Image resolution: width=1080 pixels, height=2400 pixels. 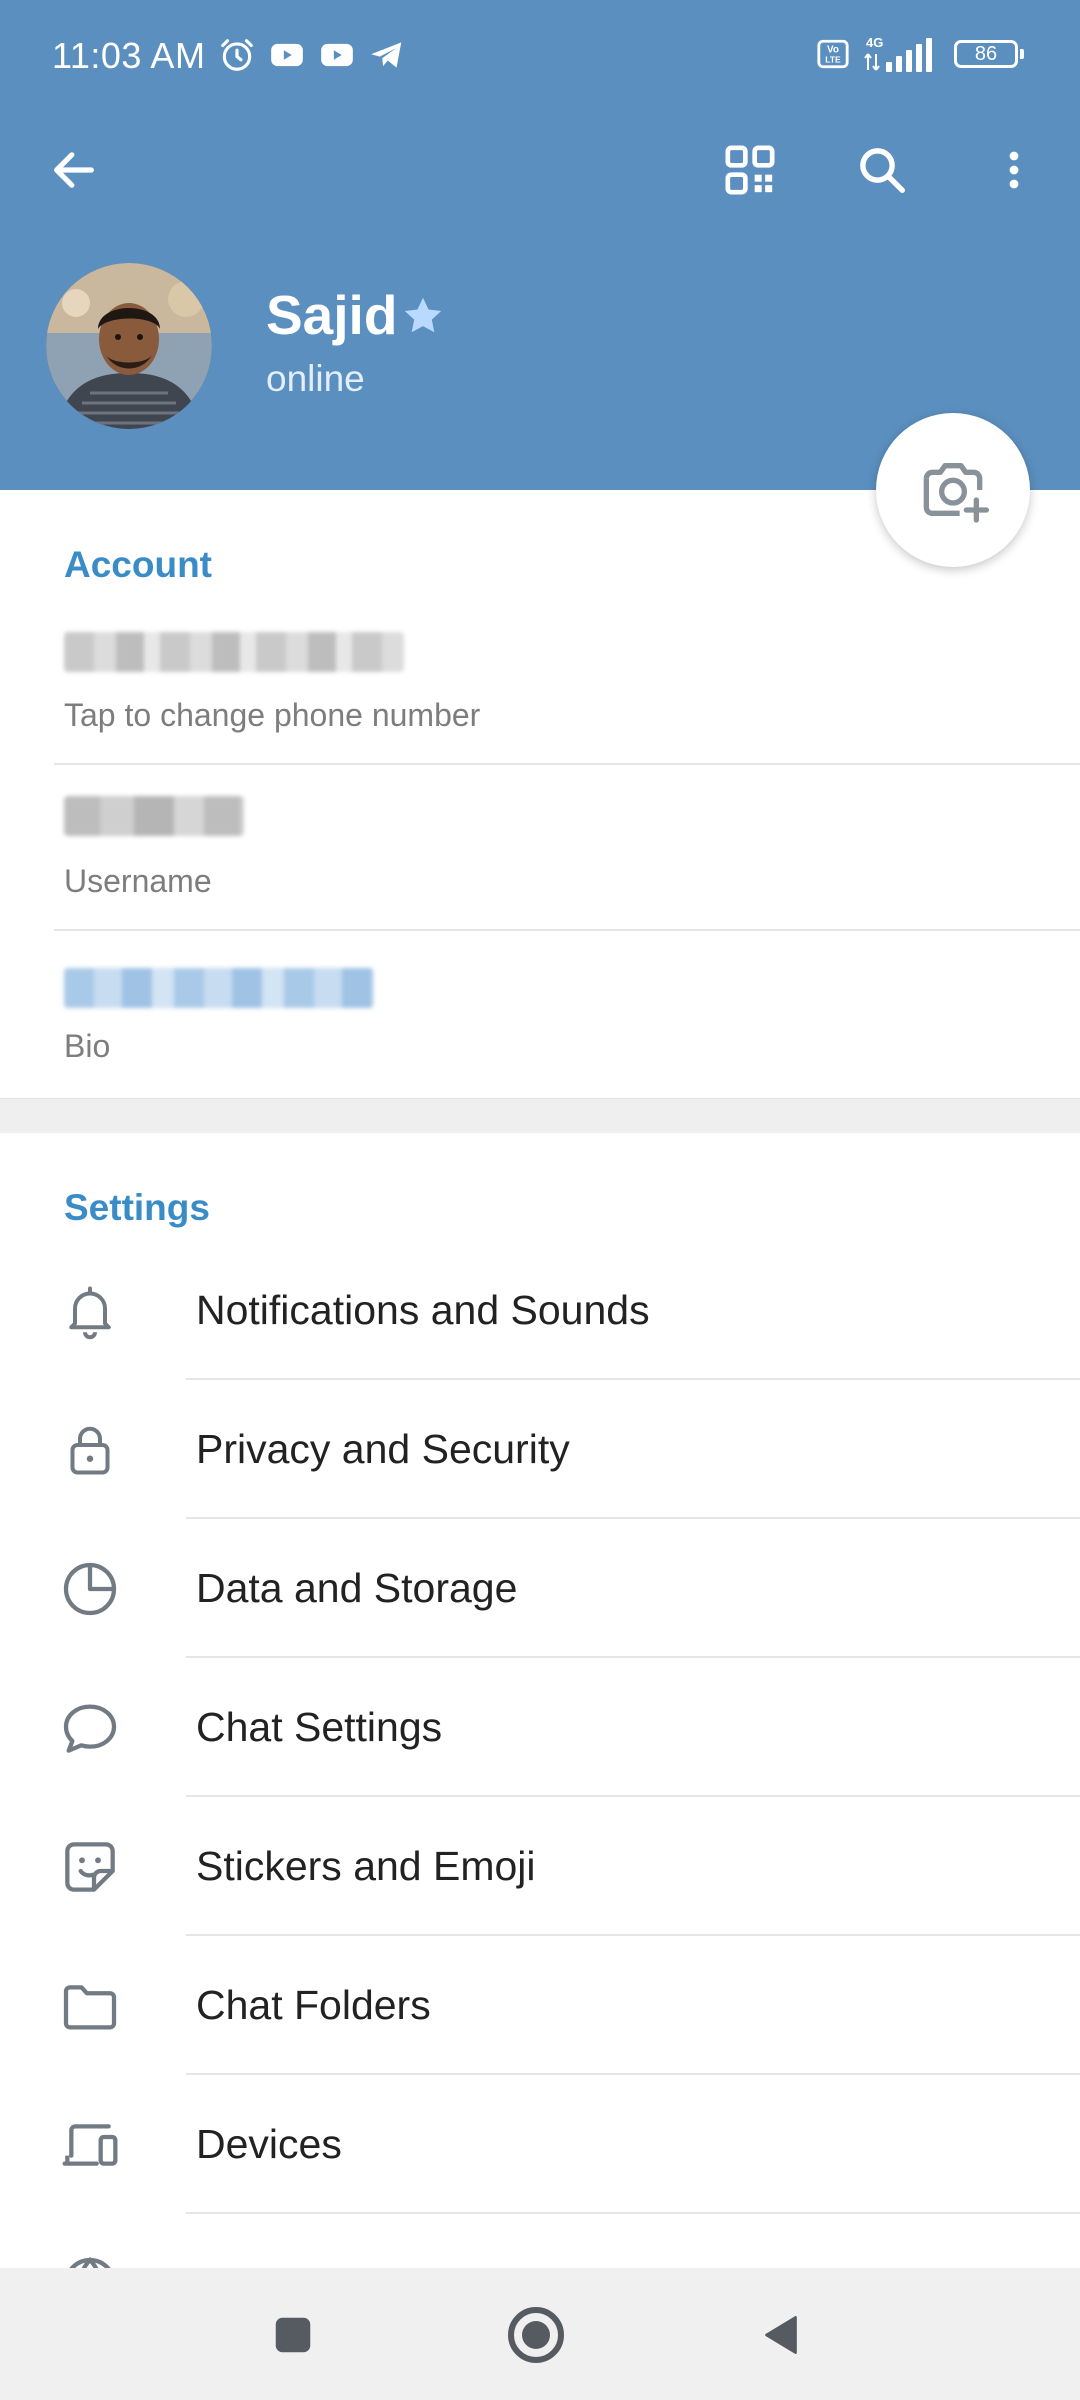 I want to click on status-bar: 11:03 AM Vo LTE 4G 86, so click(x=540, y=57).